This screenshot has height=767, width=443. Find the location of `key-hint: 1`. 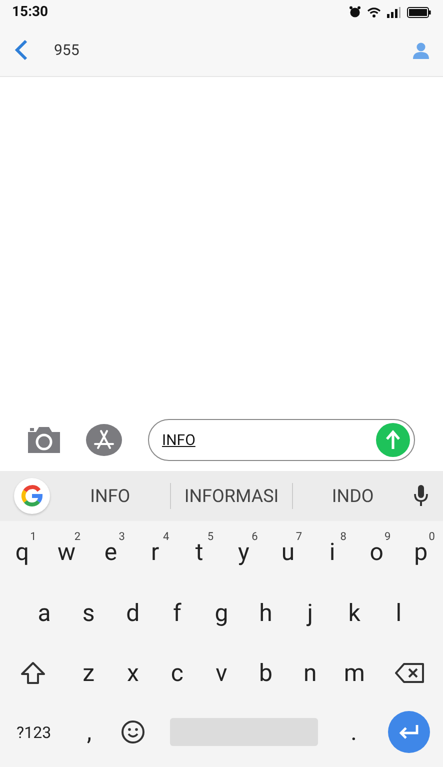

key-hint: 1 is located at coordinates (33, 536).